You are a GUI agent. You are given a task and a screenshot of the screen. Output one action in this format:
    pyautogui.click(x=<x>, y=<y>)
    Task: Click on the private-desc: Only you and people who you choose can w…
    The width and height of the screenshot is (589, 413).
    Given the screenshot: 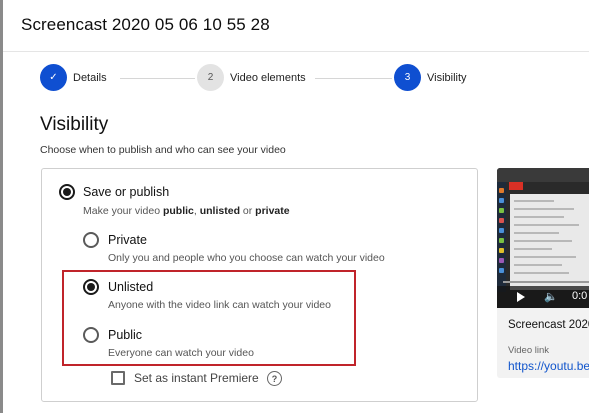 What is the action you would take?
    pyautogui.click(x=246, y=258)
    